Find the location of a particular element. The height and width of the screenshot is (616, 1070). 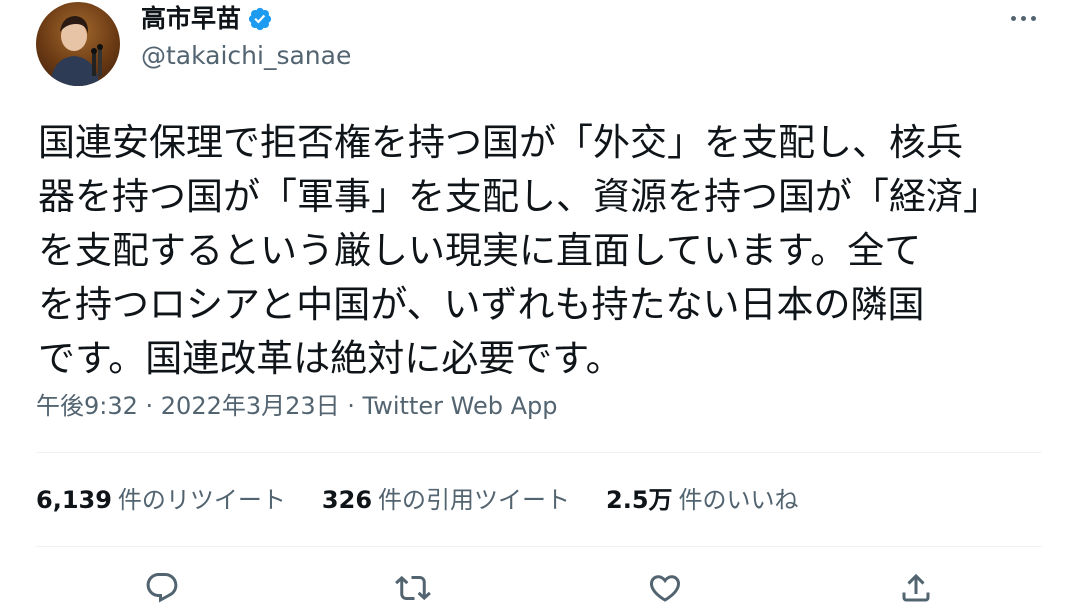

share-icon is located at coordinates (916, 587).